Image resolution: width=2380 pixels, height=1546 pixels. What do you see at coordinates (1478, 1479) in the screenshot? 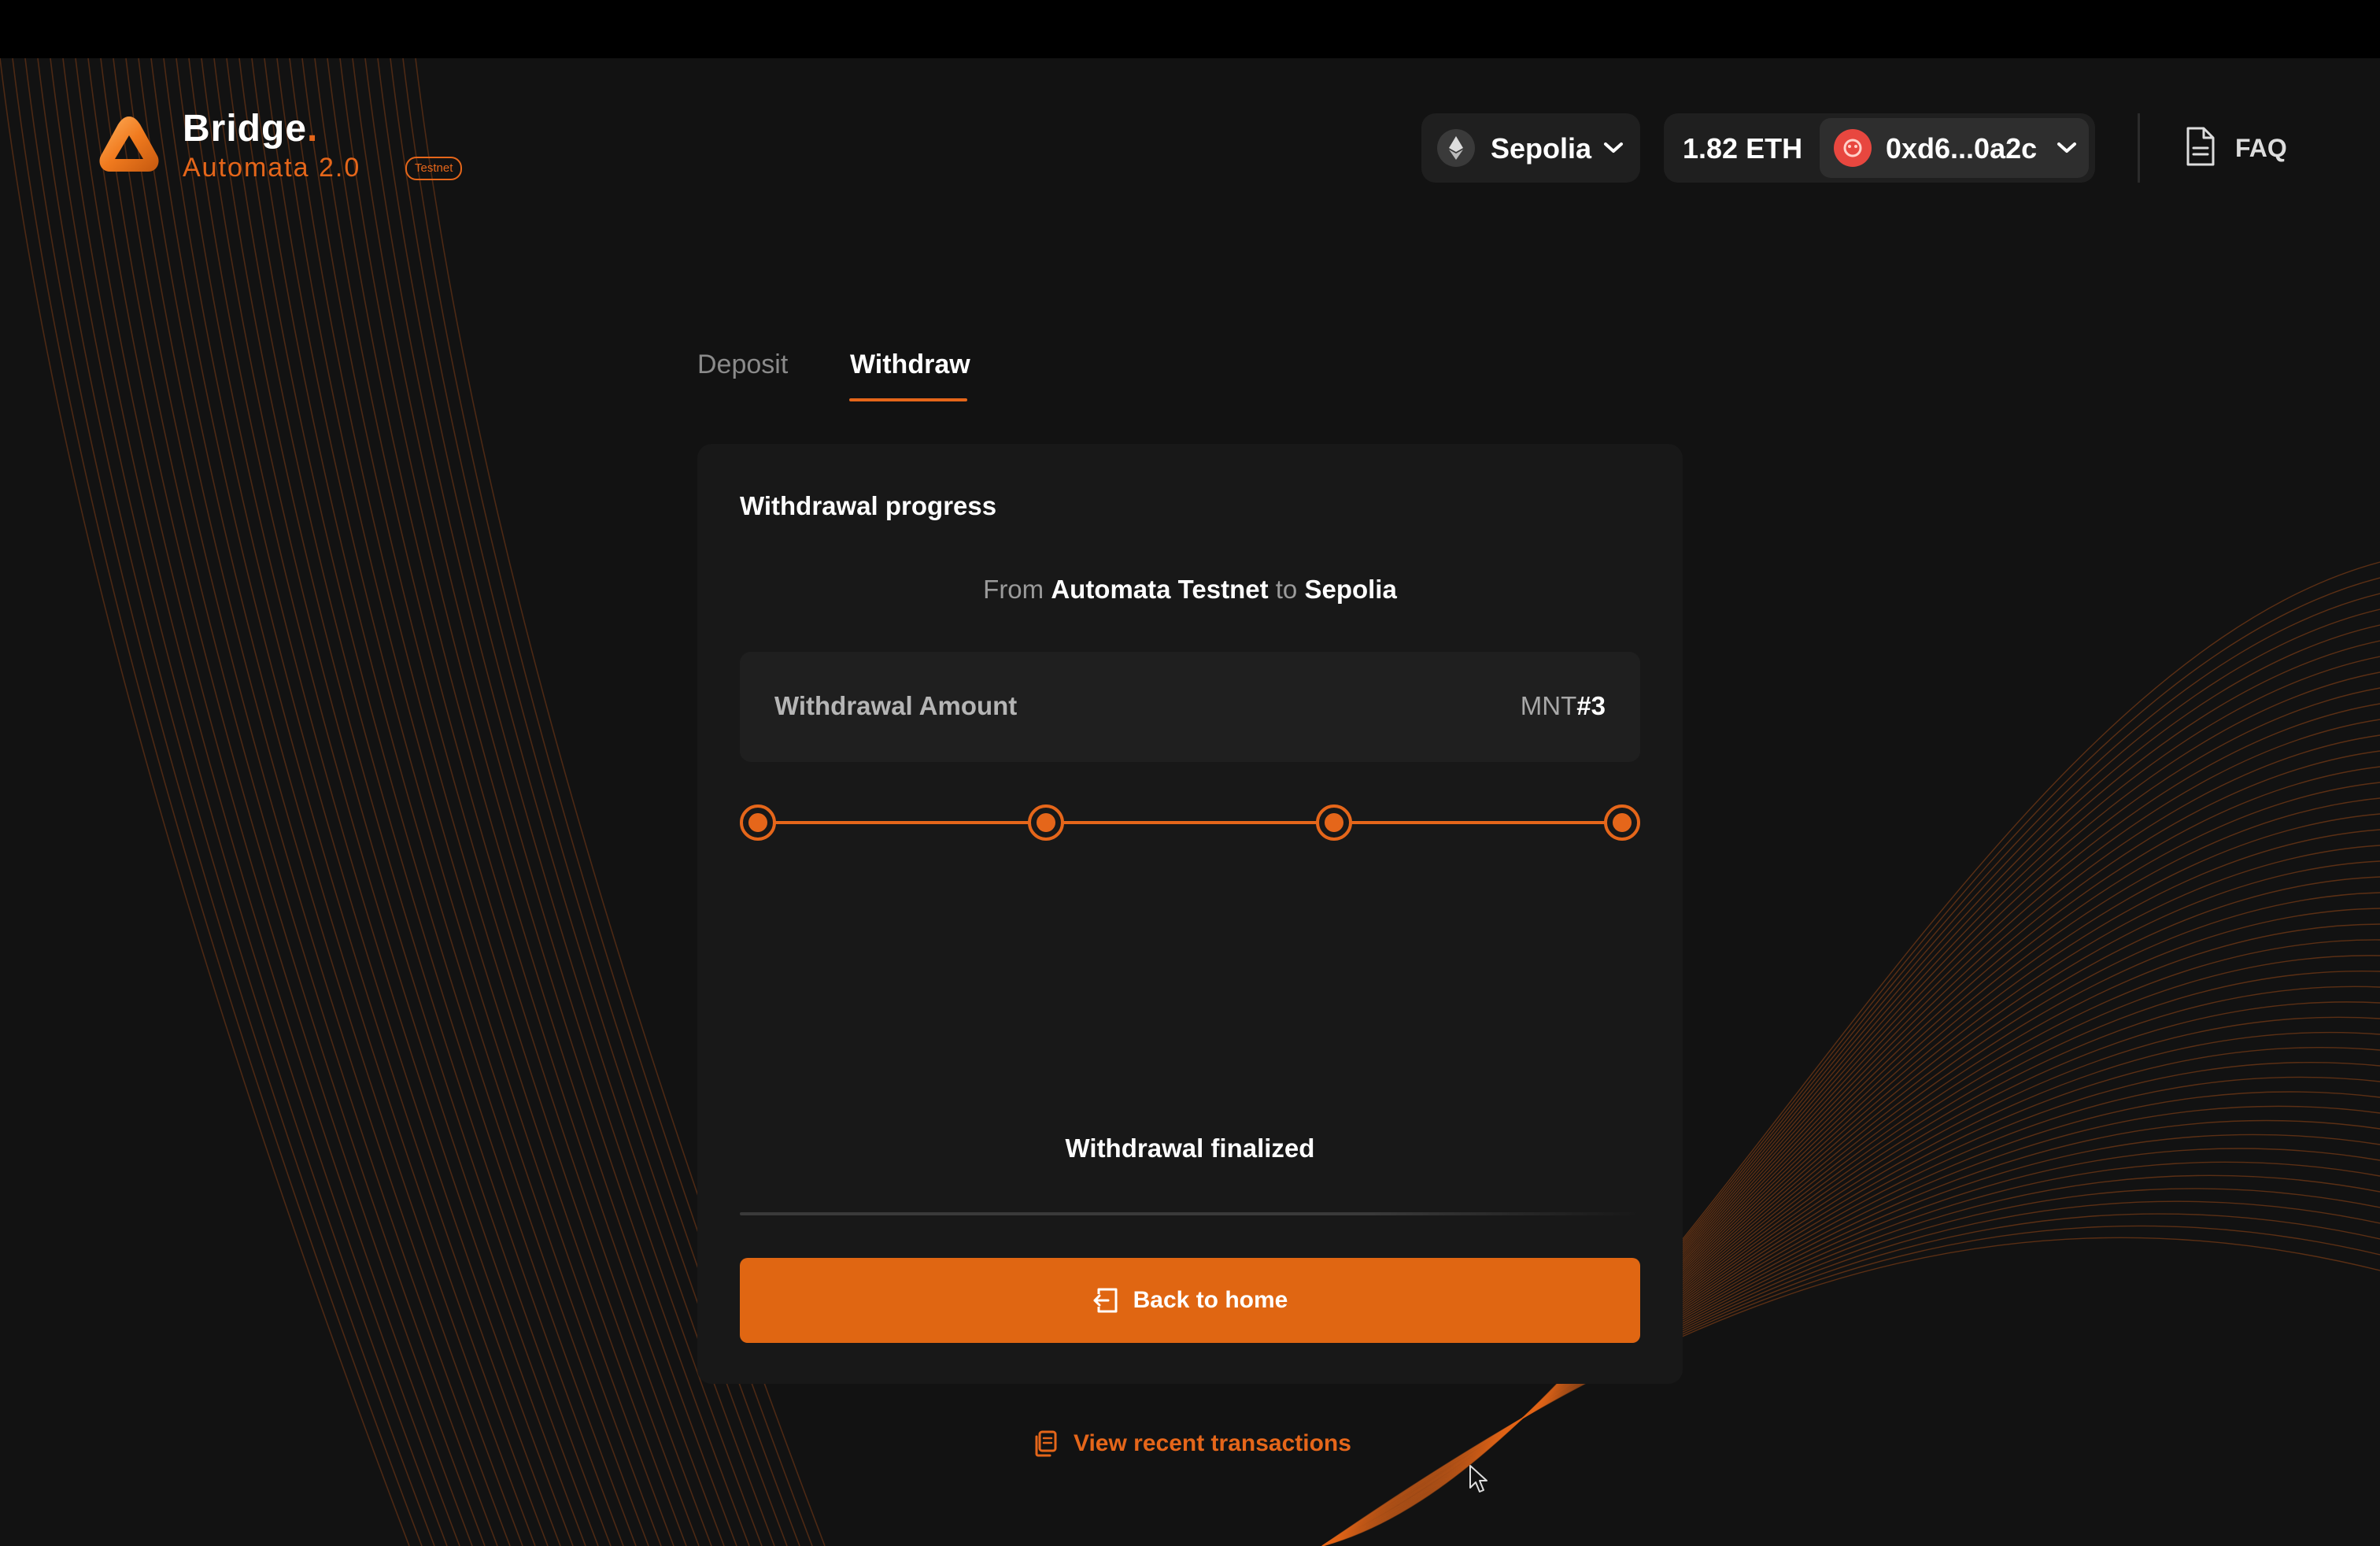
I see `mouse-cursor-icon` at bounding box center [1478, 1479].